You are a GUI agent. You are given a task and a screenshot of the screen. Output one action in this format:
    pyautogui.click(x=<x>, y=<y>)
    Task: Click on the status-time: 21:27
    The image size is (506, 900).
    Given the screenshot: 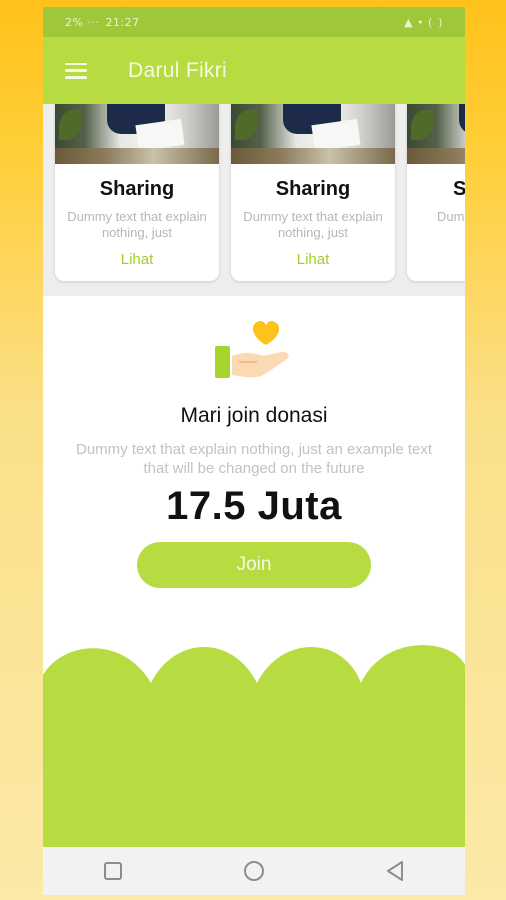 What is the action you would take?
    pyautogui.click(x=122, y=22)
    